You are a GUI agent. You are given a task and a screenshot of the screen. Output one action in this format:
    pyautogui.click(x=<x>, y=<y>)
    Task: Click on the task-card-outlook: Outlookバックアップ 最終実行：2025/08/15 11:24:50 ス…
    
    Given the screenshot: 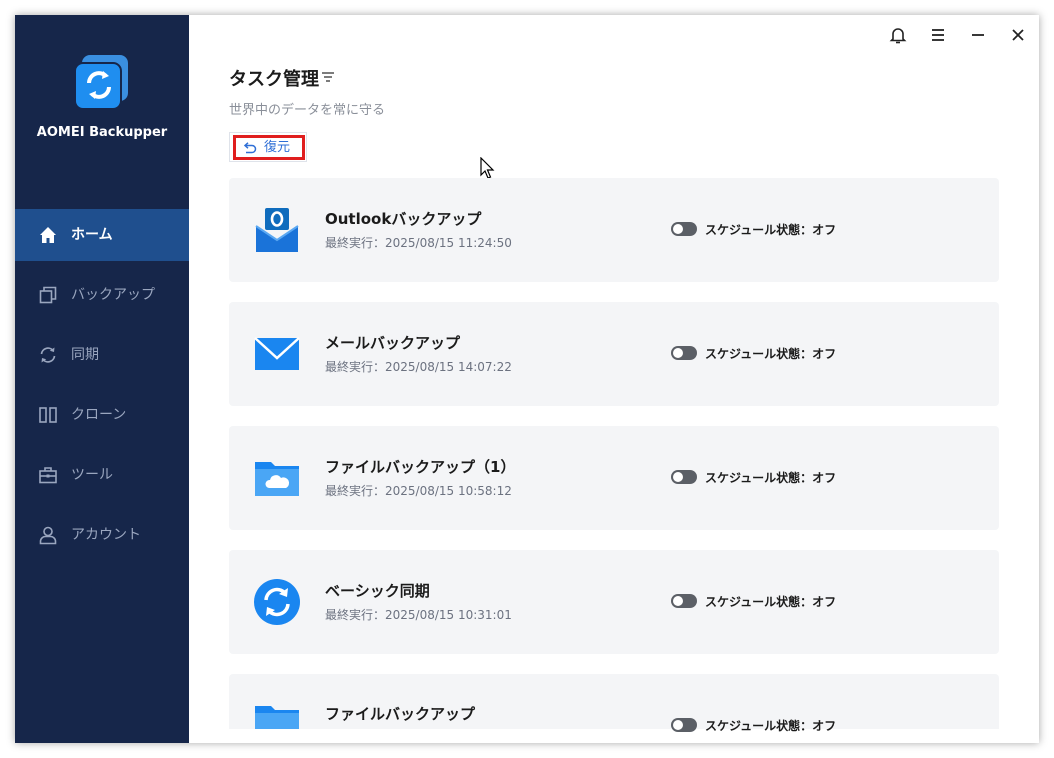 What is the action you would take?
    pyautogui.click(x=614, y=230)
    